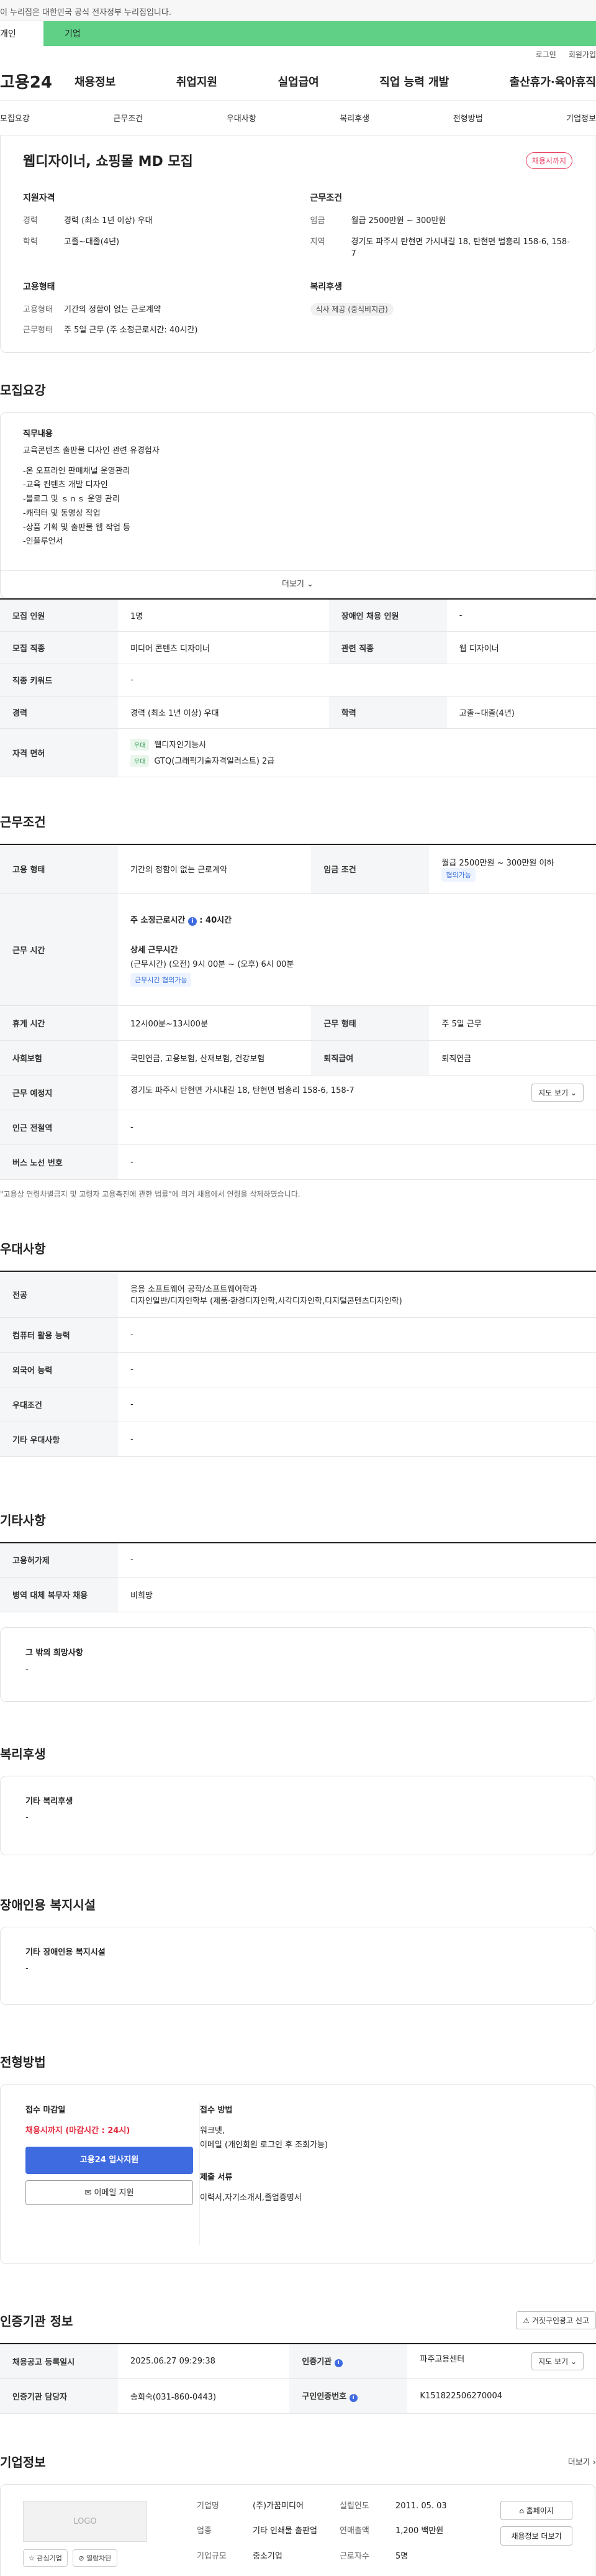 The height and width of the screenshot is (2576, 596). What do you see at coordinates (546, 54) in the screenshot?
I see `login-link: 로그인` at bounding box center [546, 54].